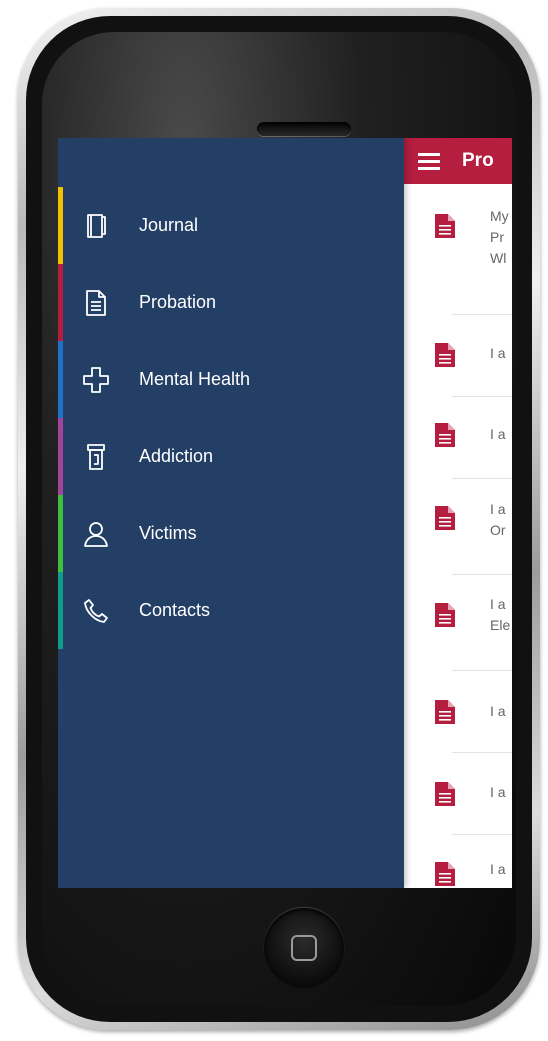 This screenshot has height=1041, width=548. What do you see at coordinates (458, 622) in the screenshot?
I see `list-item: I a Ele` at bounding box center [458, 622].